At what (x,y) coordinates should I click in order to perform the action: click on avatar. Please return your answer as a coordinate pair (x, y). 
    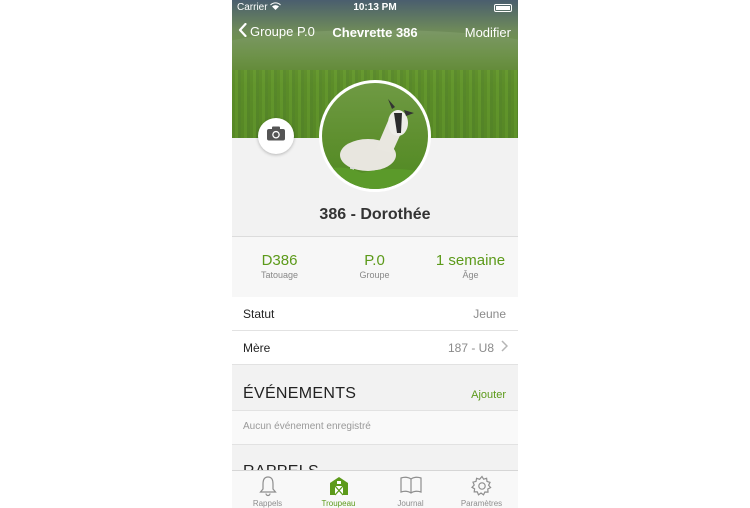
    Looking at the image, I should click on (375, 136).